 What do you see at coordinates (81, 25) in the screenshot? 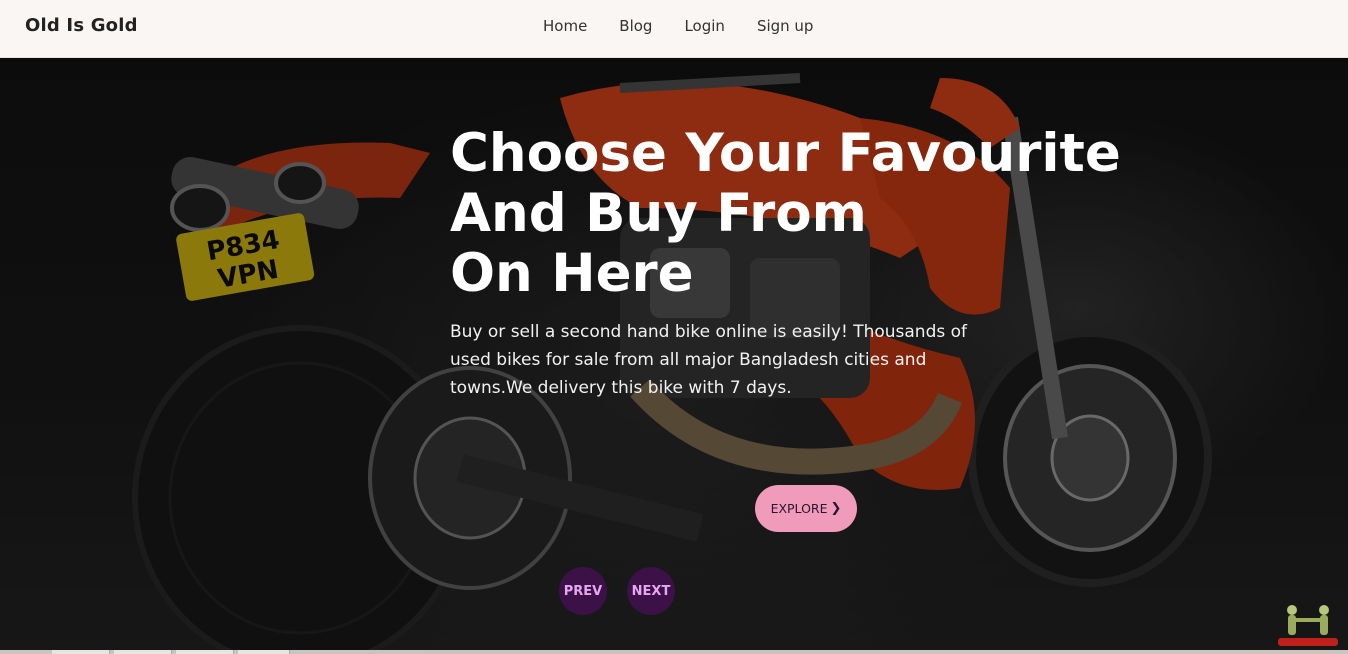
I see `brand-logo-text: Old Is Gold` at bounding box center [81, 25].